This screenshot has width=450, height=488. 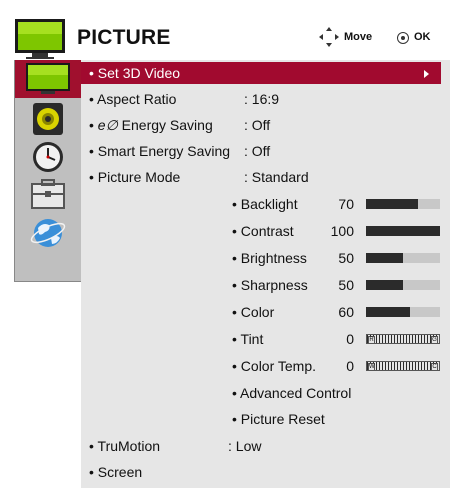 What do you see at coordinates (261, 73) in the screenshot?
I see `menu-item-set-3d-video: • Set 3D Video` at bounding box center [261, 73].